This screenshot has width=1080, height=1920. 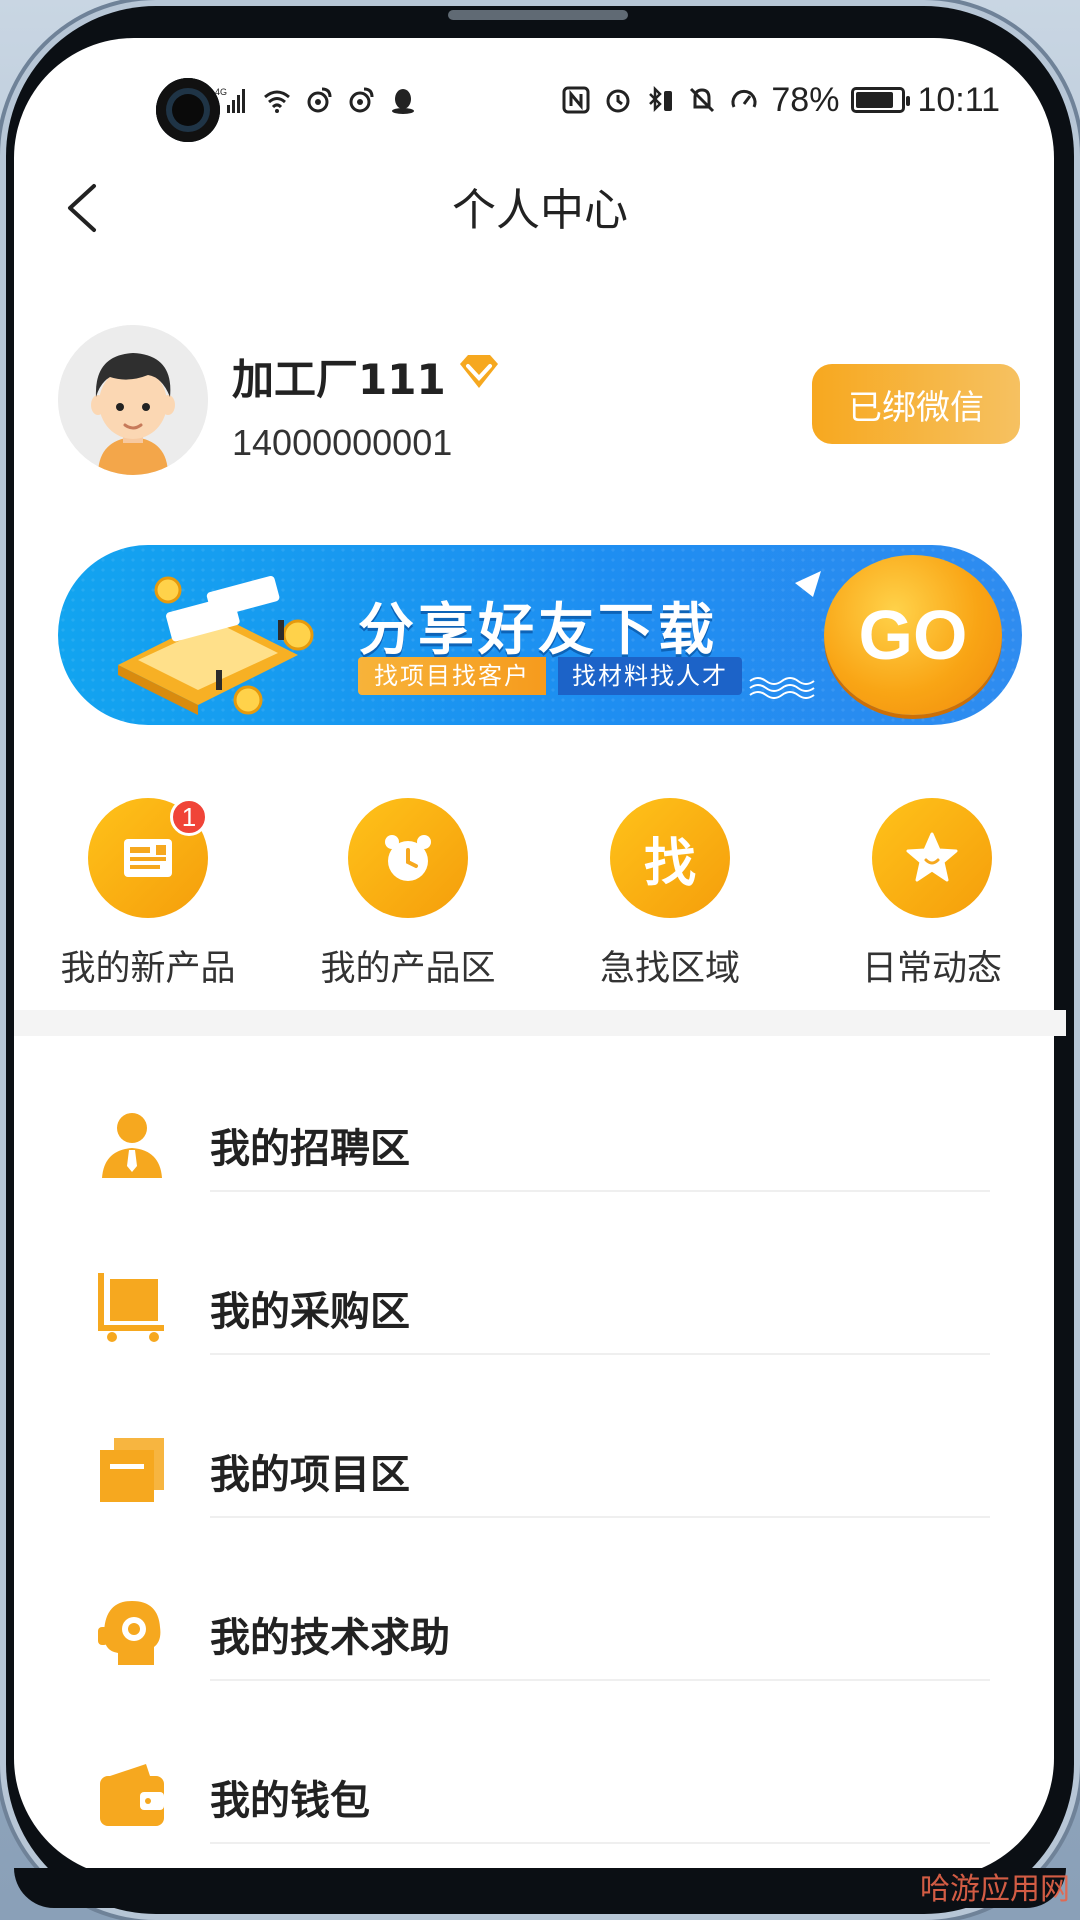 I want to click on section-divider, so click(x=540, y=1023).